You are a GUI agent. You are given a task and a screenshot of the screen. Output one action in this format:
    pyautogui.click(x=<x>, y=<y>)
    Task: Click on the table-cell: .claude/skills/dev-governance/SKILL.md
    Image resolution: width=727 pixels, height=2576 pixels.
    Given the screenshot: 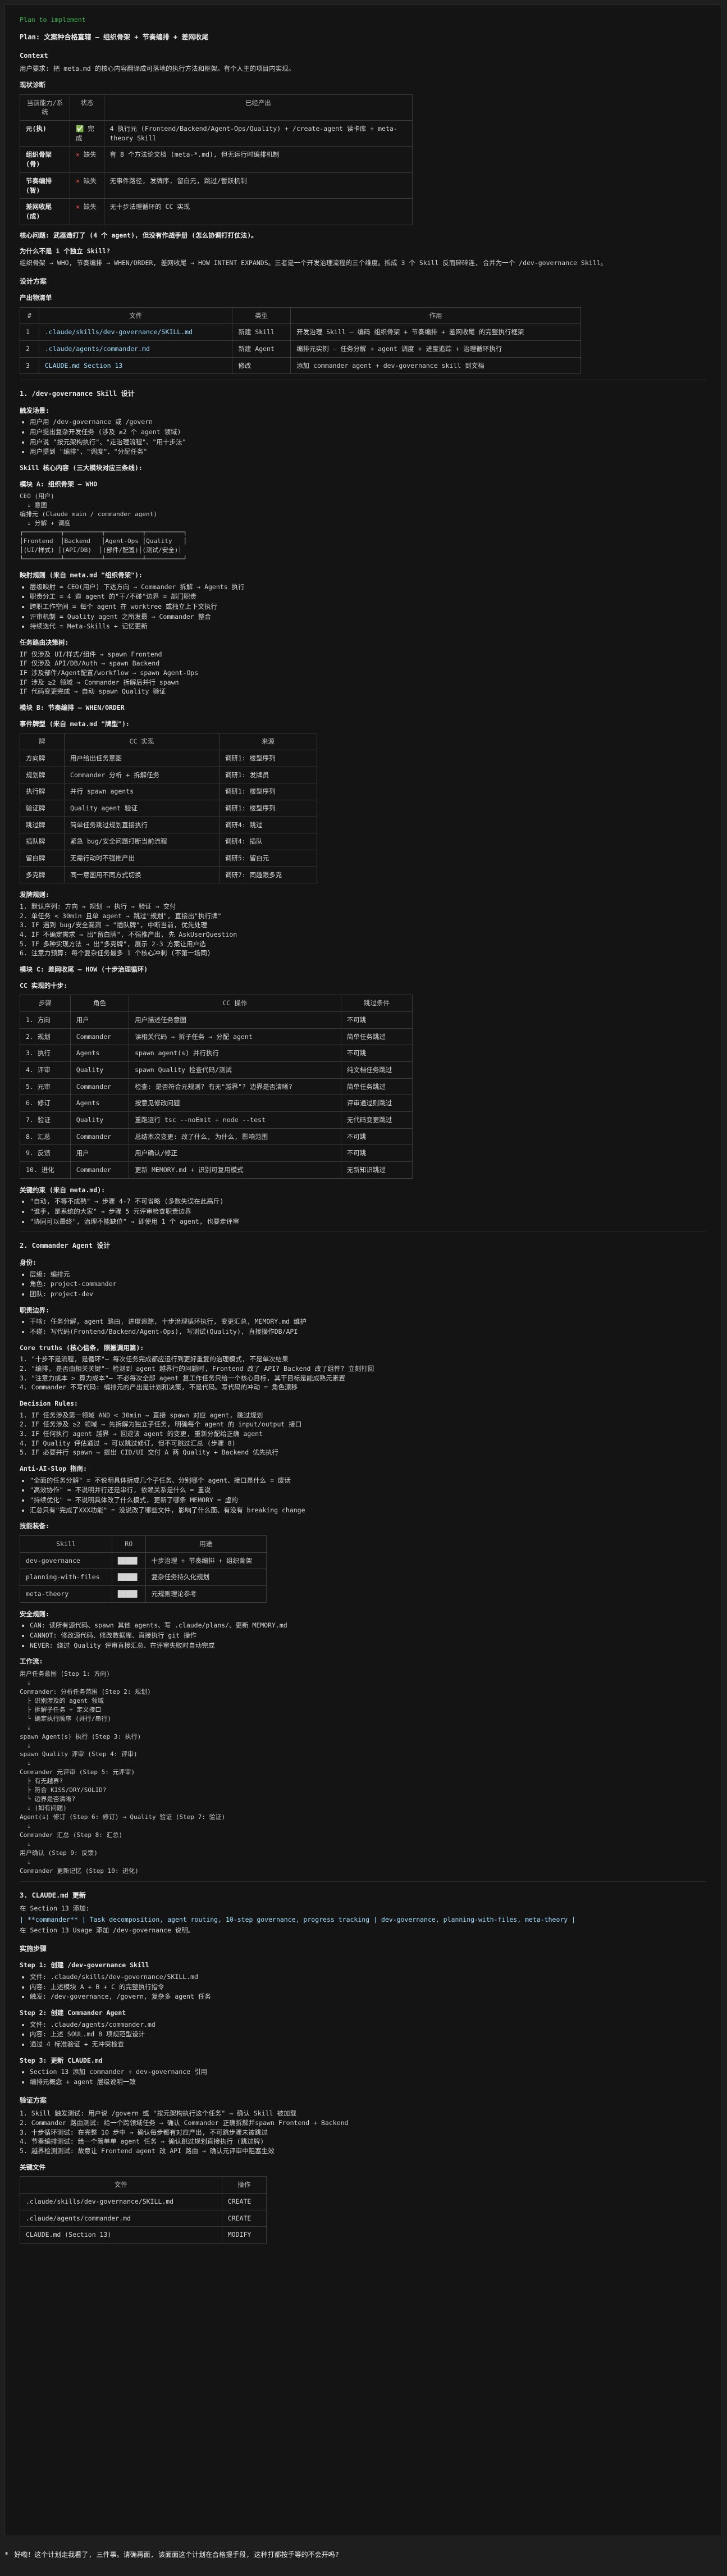 What is the action you would take?
    pyautogui.click(x=121, y=2201)
    